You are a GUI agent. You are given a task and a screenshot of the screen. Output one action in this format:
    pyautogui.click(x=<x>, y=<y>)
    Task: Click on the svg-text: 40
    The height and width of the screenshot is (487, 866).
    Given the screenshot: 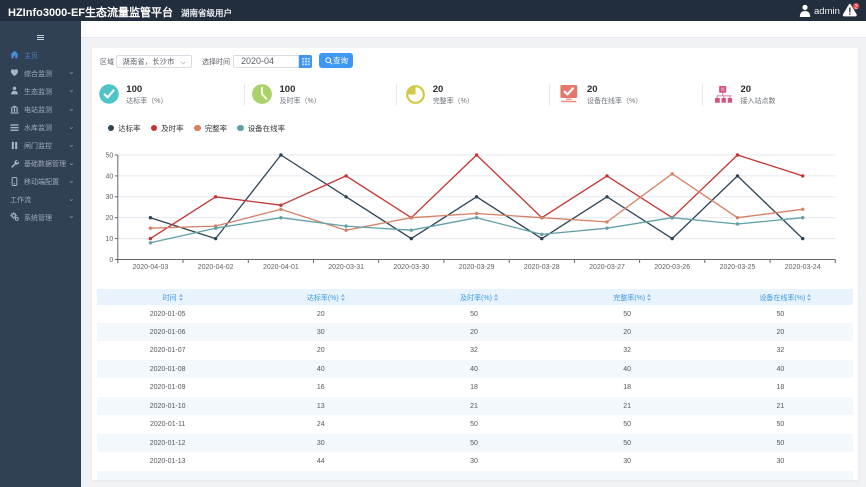 What is the action you would take?
    pyautogui.click(x=110, y=176)
    